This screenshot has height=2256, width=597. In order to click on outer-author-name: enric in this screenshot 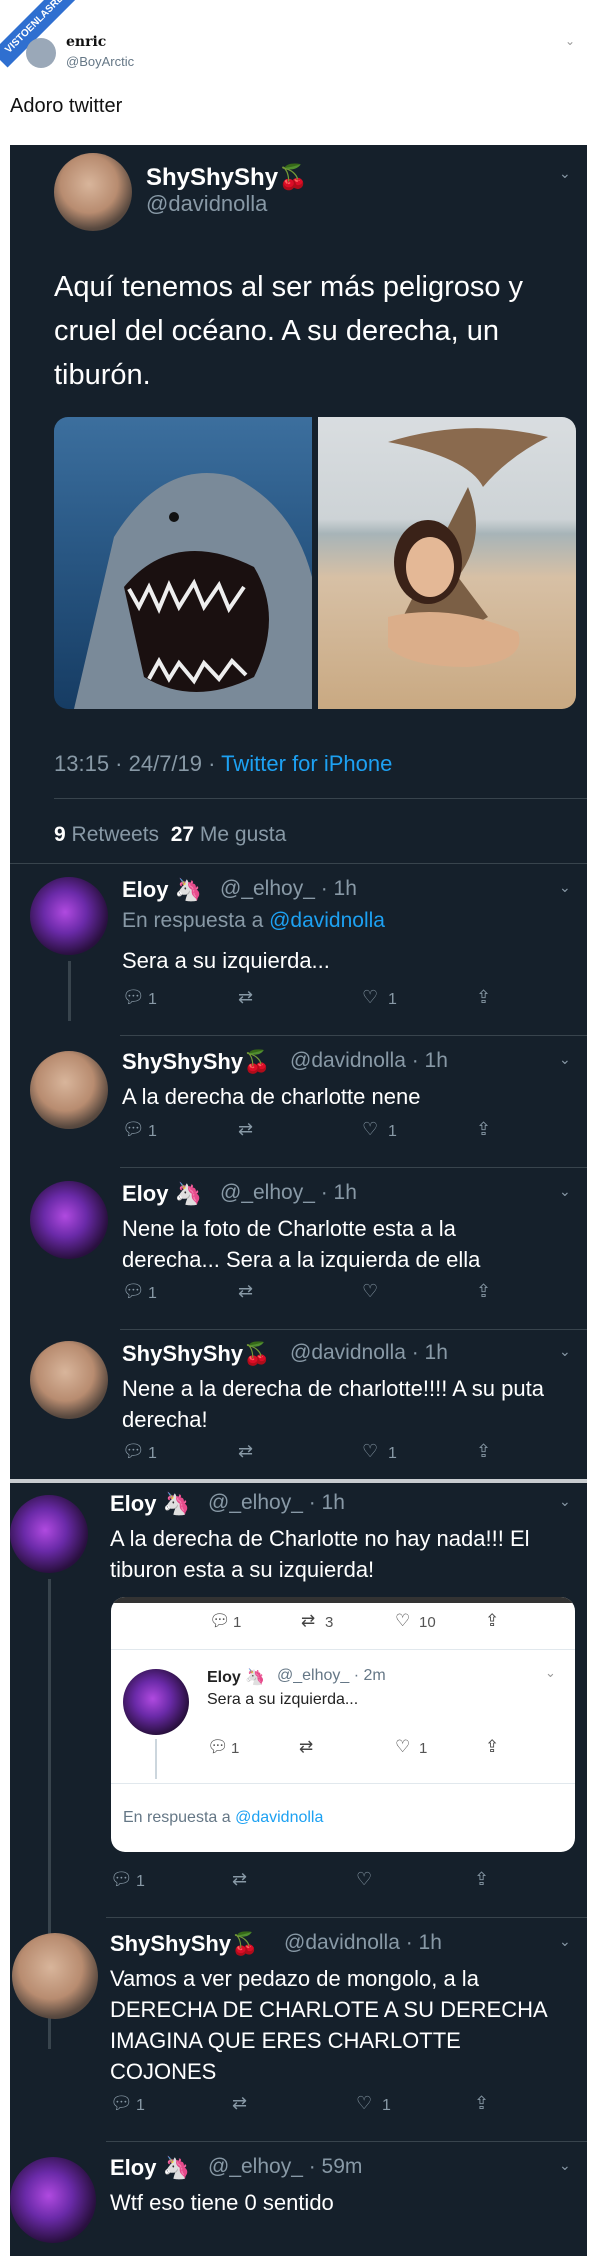, I will do `click(86, 42)`.